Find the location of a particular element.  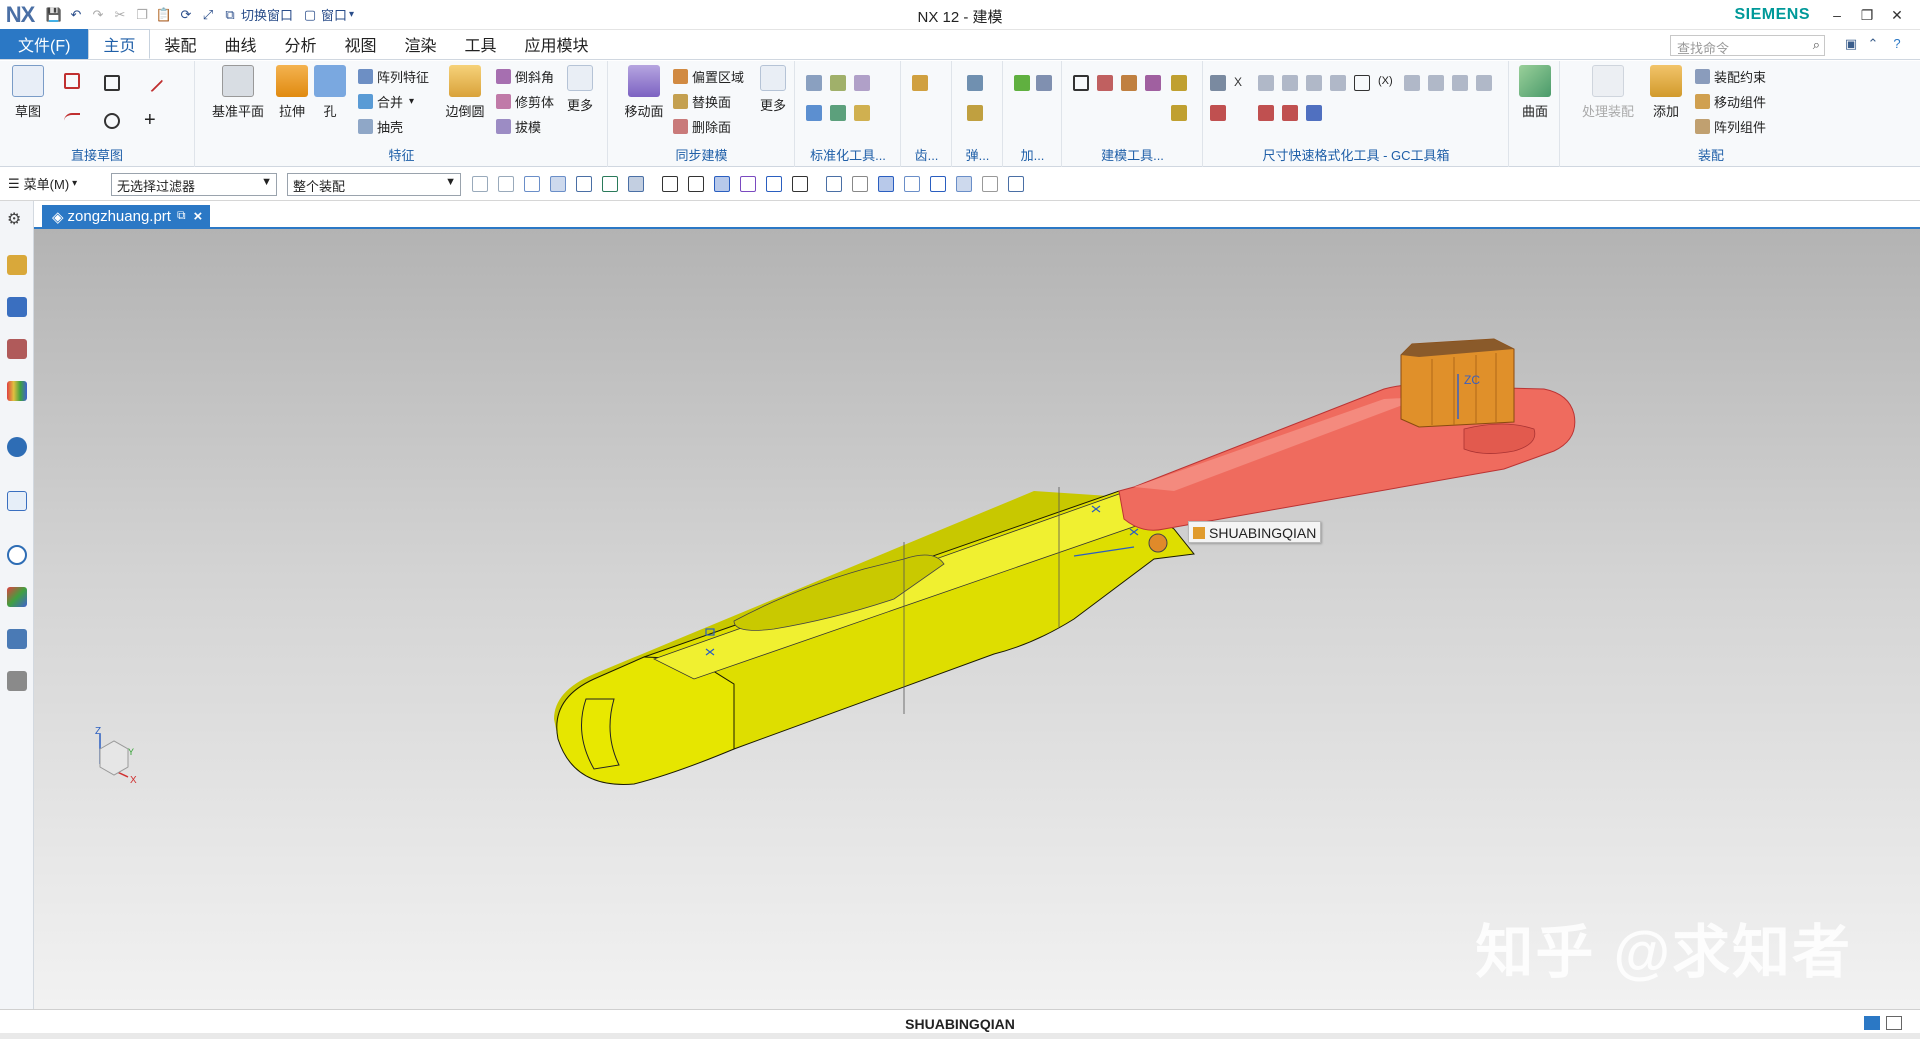

shell-button: 抽壳 is located at coordinates (380, 126).